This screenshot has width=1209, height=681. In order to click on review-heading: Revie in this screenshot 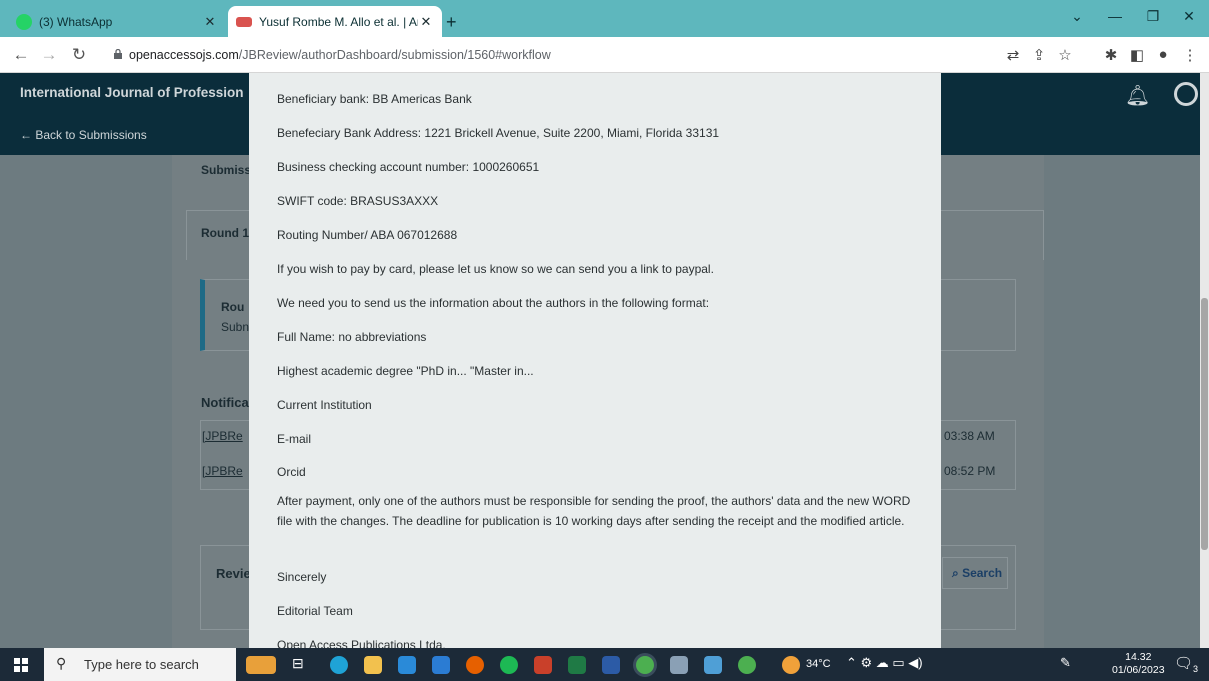, I will do `click(233, 573)`.